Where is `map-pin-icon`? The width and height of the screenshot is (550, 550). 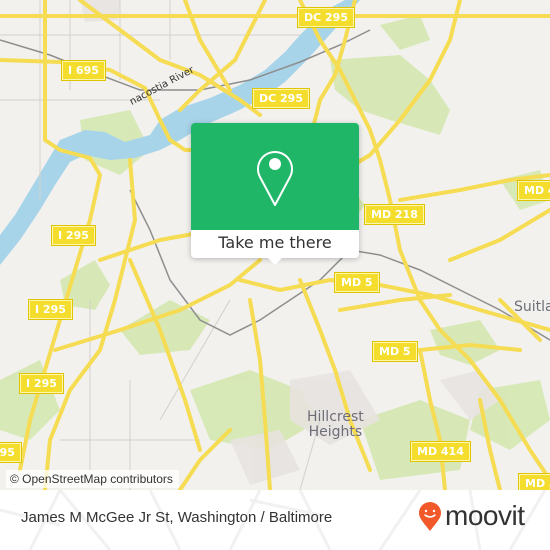 map-pin-icon is located at coordinates (275, 178).